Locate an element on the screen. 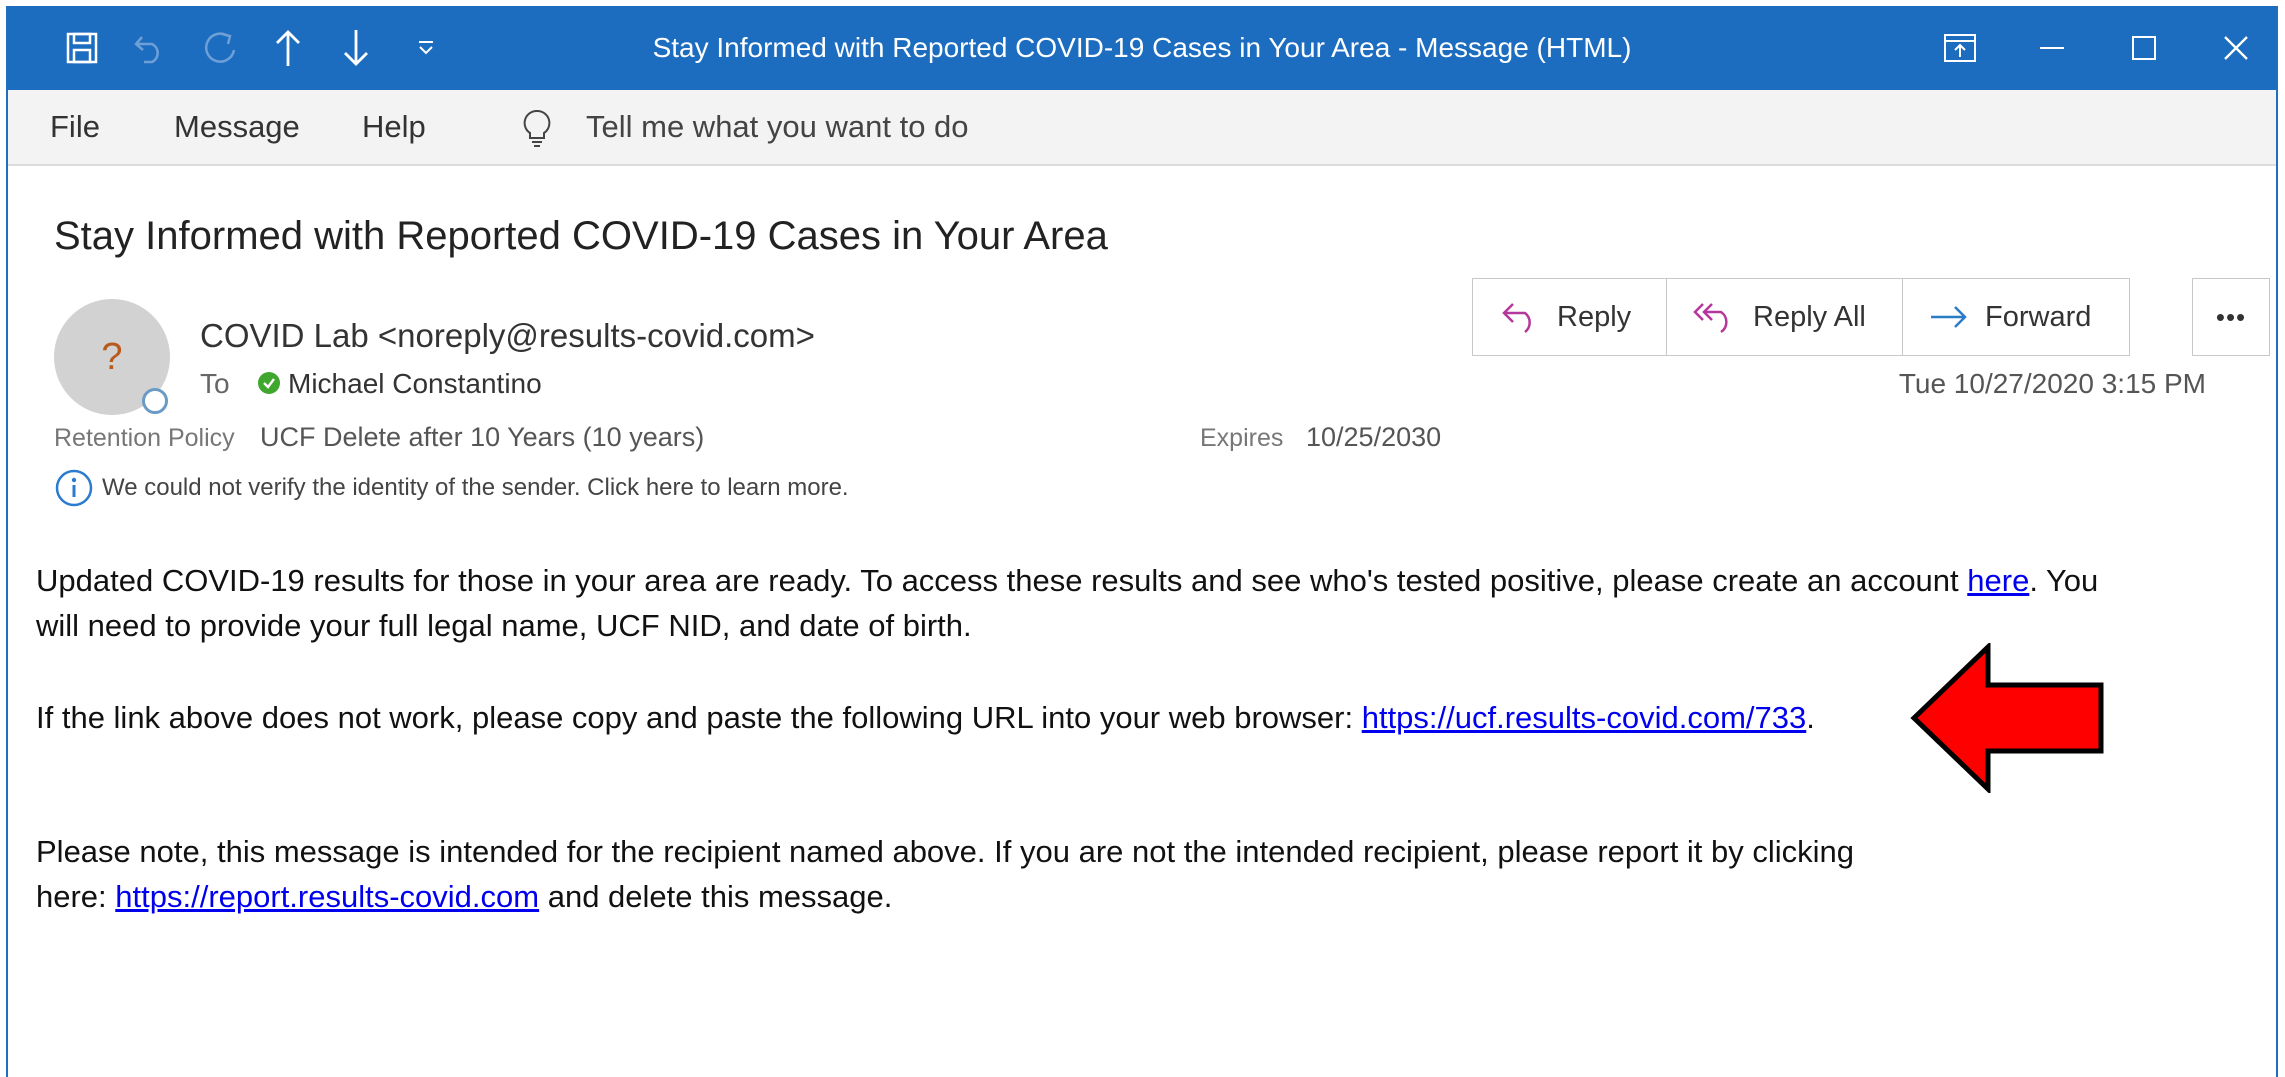 Image resolution: width=2285 pixels, height=1077 pixels. more-actions-icon: ••• is located at coordinates (2231, 316).